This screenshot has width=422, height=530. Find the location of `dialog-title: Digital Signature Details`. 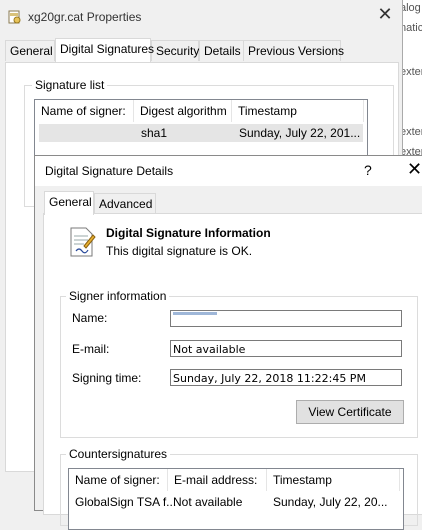

dialog-title: Digital Signature Details is located at coordinates (109, 171).